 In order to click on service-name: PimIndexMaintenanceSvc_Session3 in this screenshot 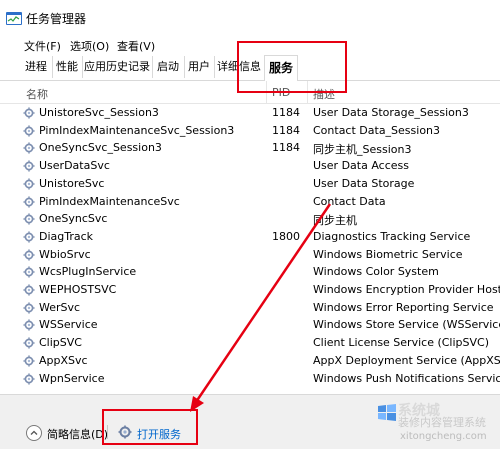, I will do `click(137, 130)`.